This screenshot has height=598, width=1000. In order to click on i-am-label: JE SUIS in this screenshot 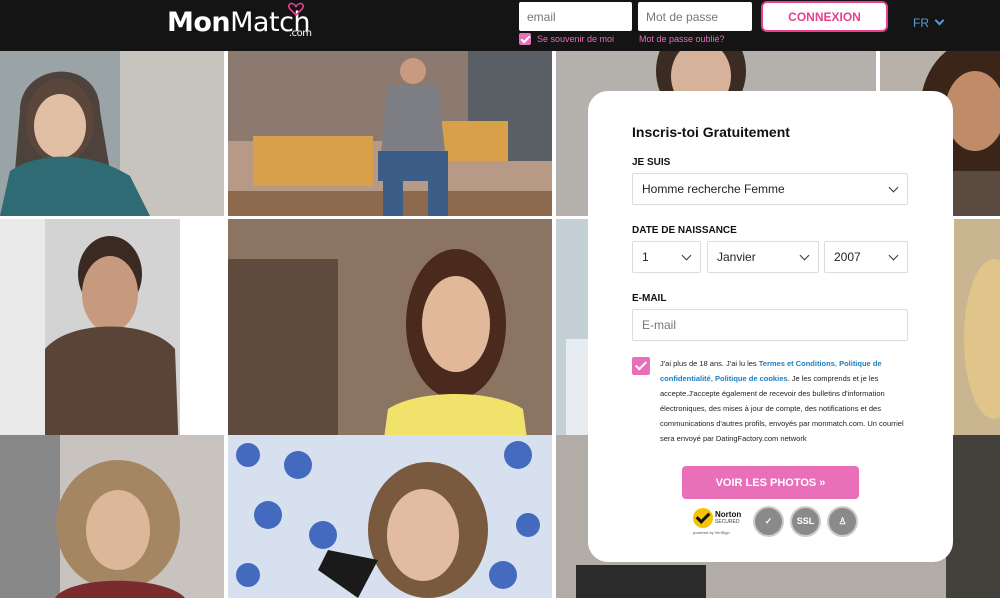, I will do `click(651, 162)`.